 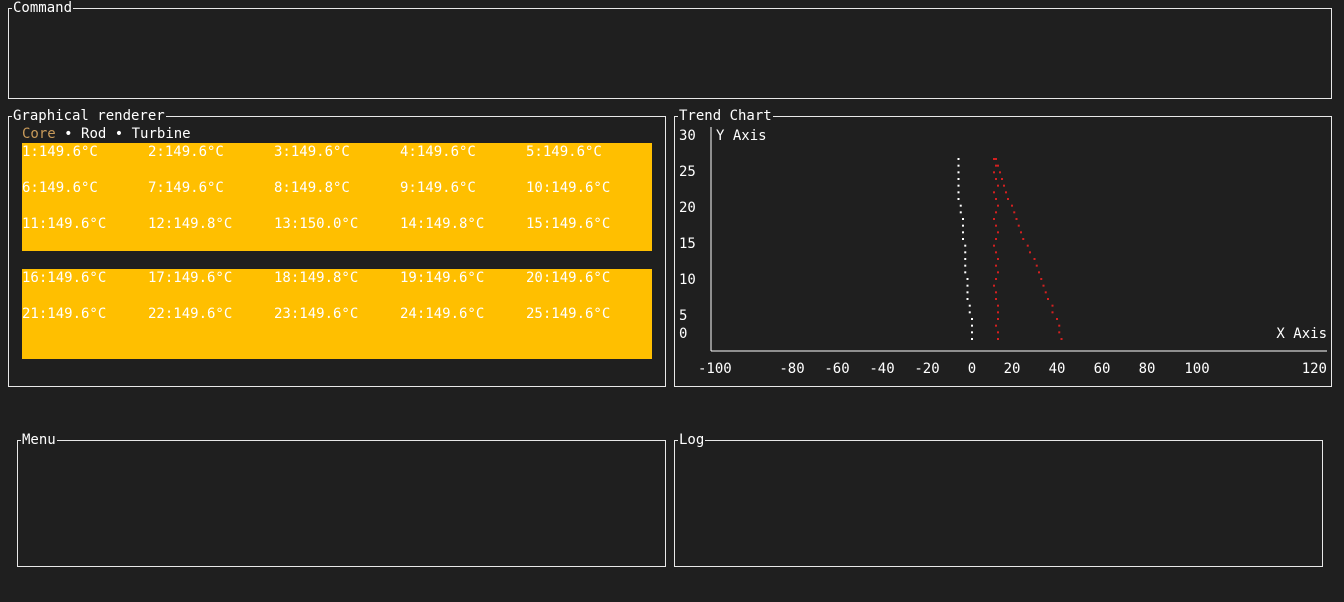 I want to click on core-cell: 22:149.6°C, so click(x=190, y=314).